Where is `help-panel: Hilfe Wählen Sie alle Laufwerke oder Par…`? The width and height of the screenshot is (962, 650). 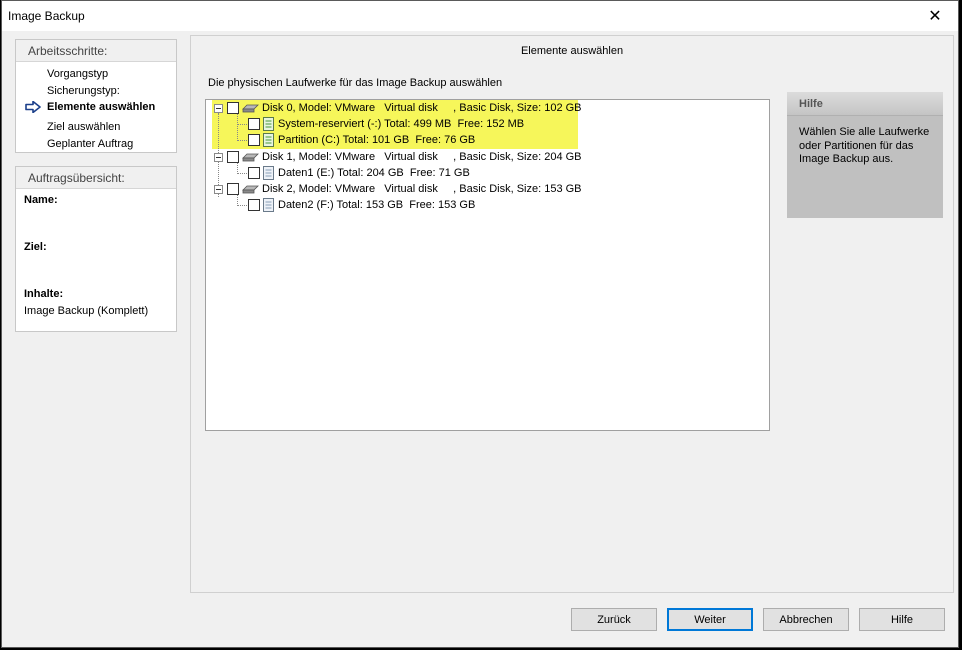 help-panel: Hilfe Wählen Sie alle Laufwerke oder Par… is located at coordinates (865, 155).